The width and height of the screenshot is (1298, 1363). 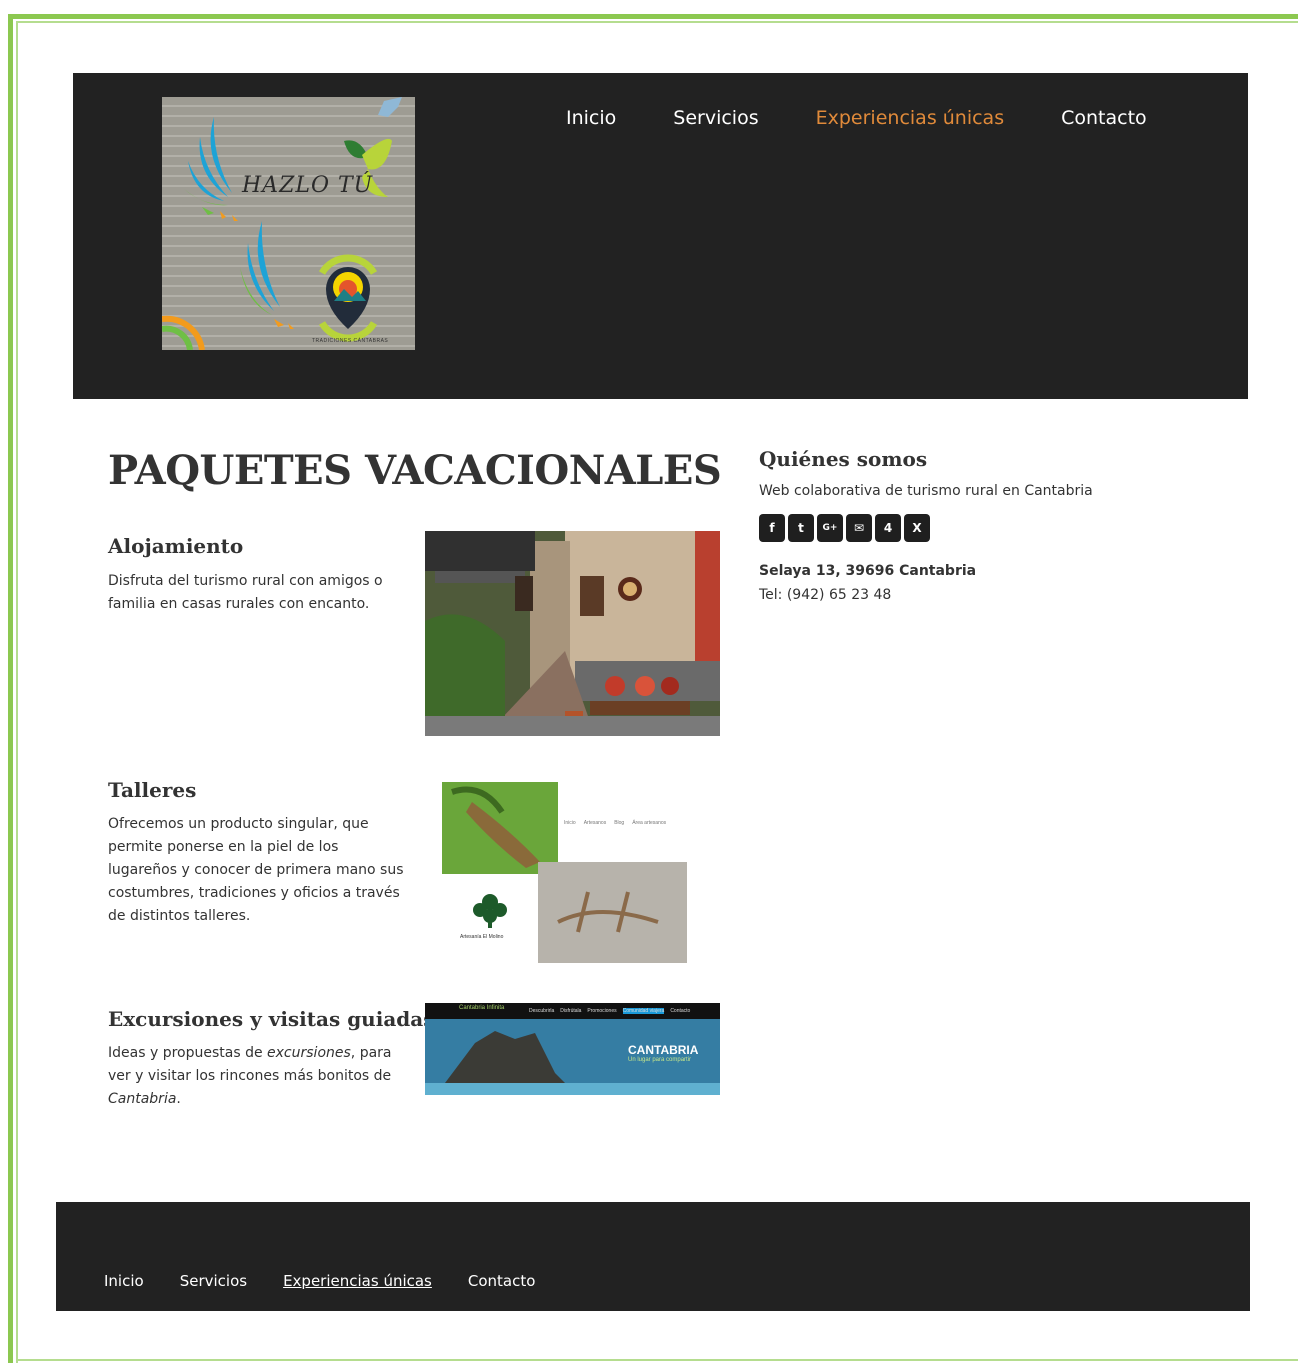 What do you see at coordinates (188, 1053) in the screenshot?
I see `excursiones-text-part: Ideas y propuestas de` at bounding box center [188, 1053].